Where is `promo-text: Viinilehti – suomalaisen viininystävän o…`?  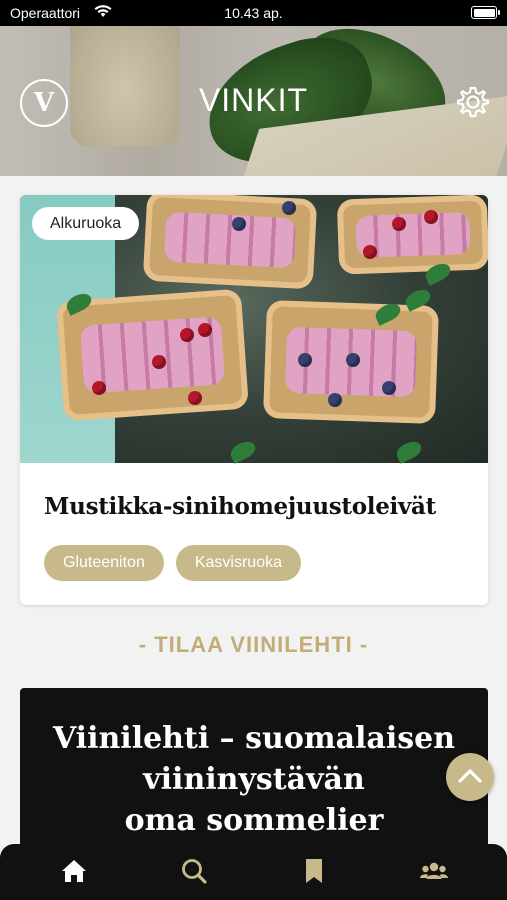 promo-text: Viinilehti – suomalaisen viininystävän o… is located at coordinates (254, 779).